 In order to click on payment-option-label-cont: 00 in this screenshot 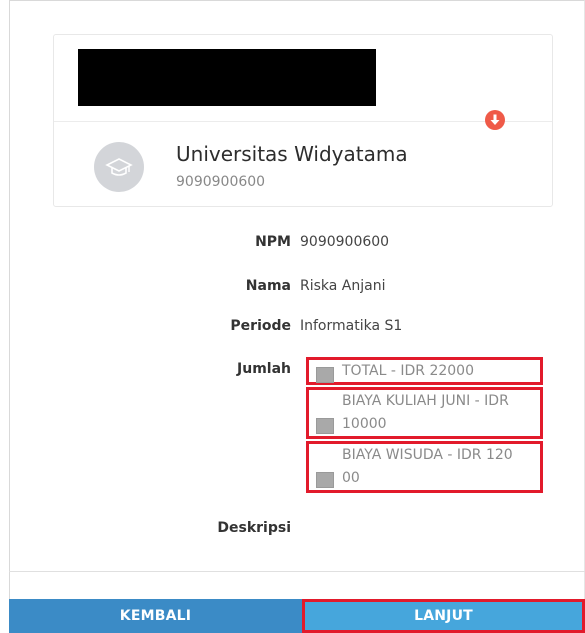, I will do `click(351, 478)`.